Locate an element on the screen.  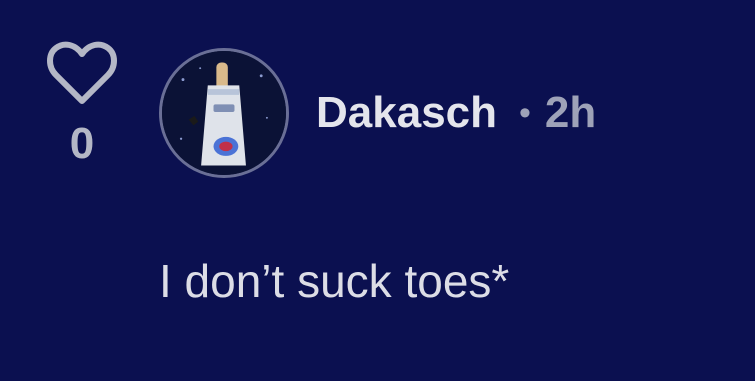
avatar-image is located at coordinates (224, 113).